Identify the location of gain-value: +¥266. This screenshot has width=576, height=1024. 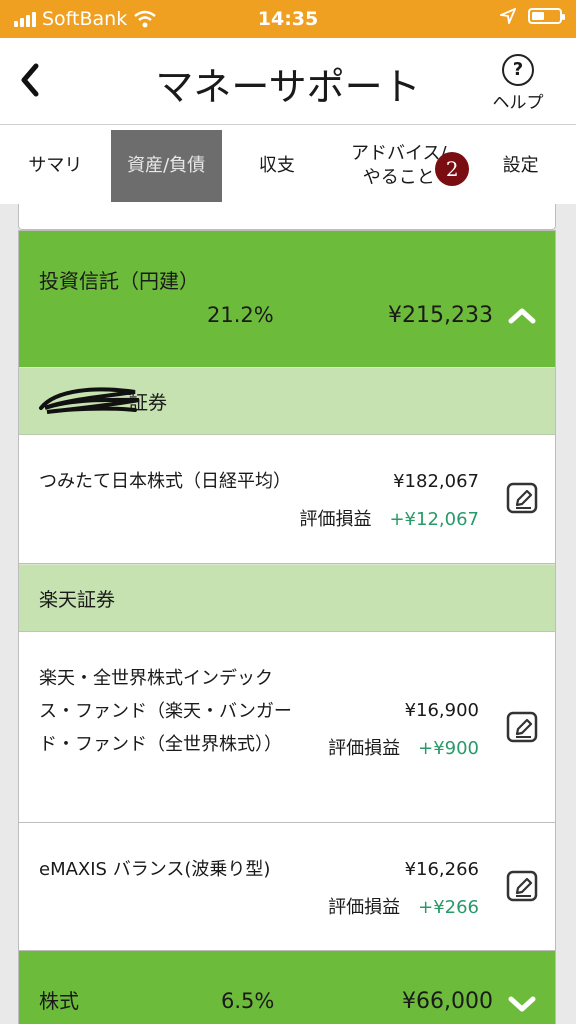
(448, 907).